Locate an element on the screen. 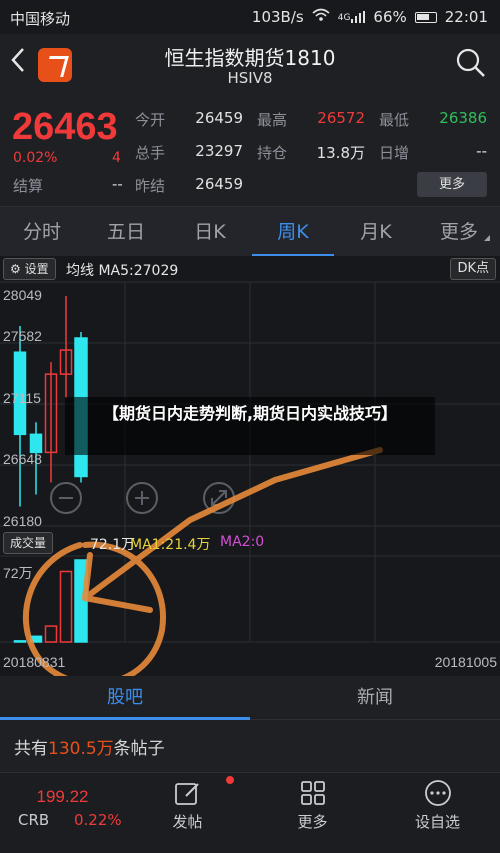 The width and height of the screenshot is (500, 853). network-speed: 103B/s is located at coordinates (277, 17).